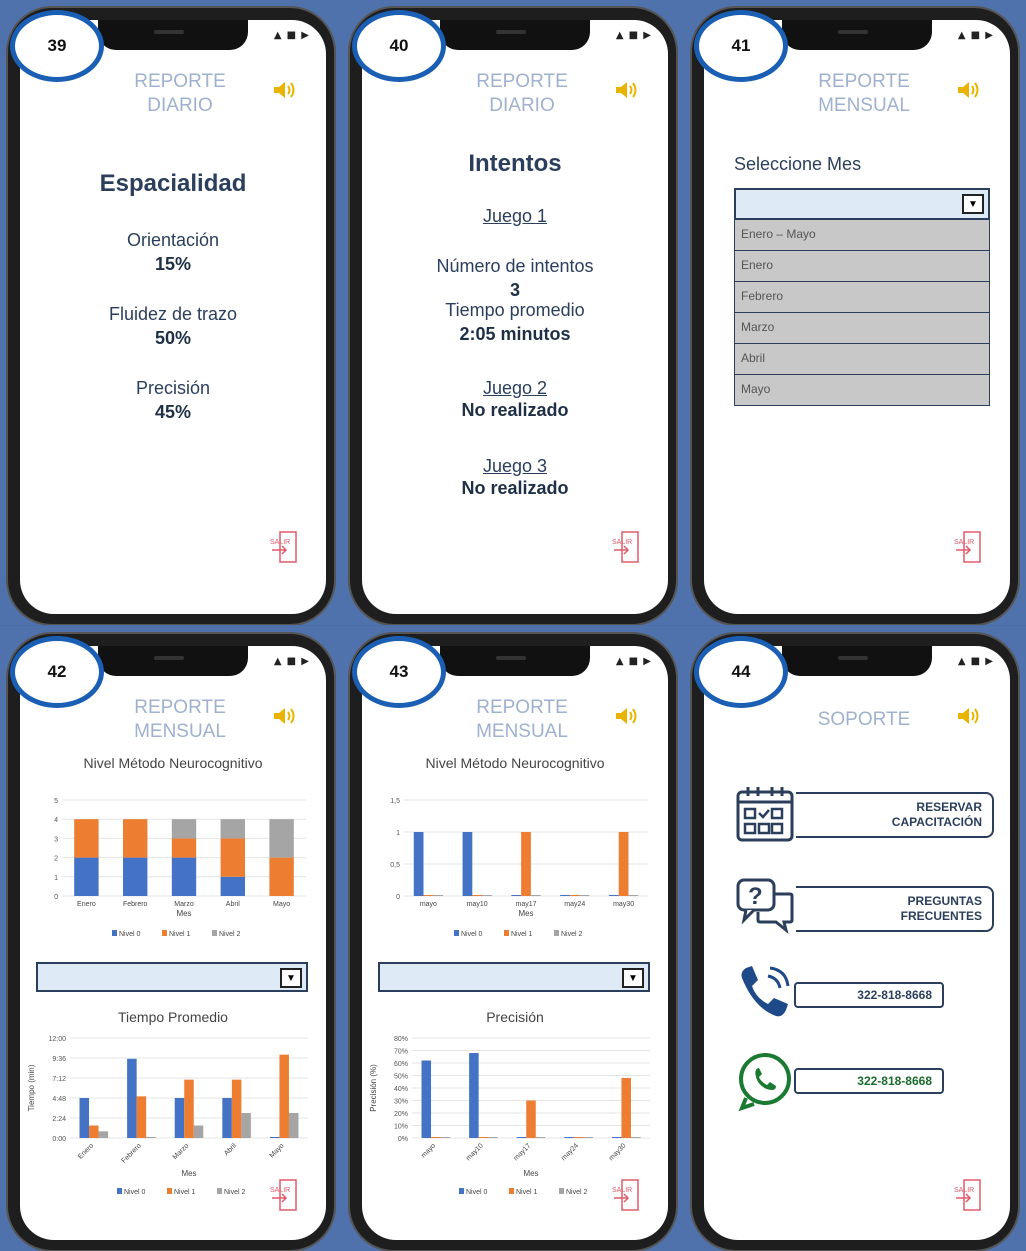 This screenshot has height=1251, width=1026. I want to click on step-number: 43, so click(399, 672).